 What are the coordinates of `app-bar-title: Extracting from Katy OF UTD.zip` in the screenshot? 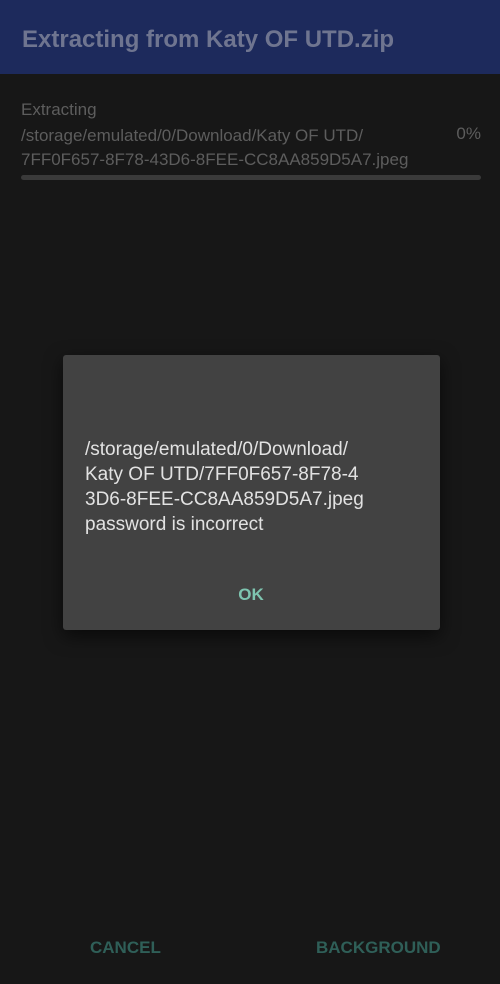 It's located at (208, 39).